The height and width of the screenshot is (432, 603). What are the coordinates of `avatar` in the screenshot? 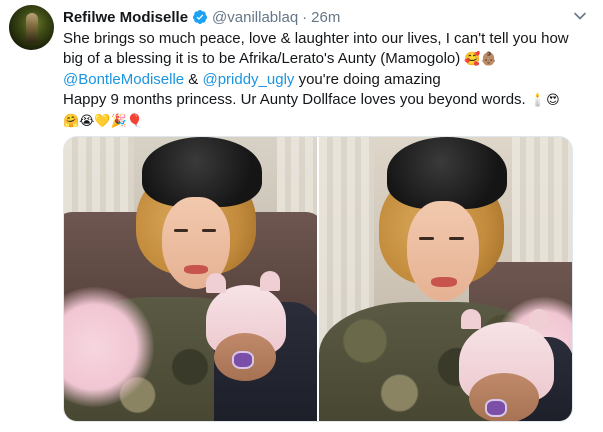 It's located at (31, 27).